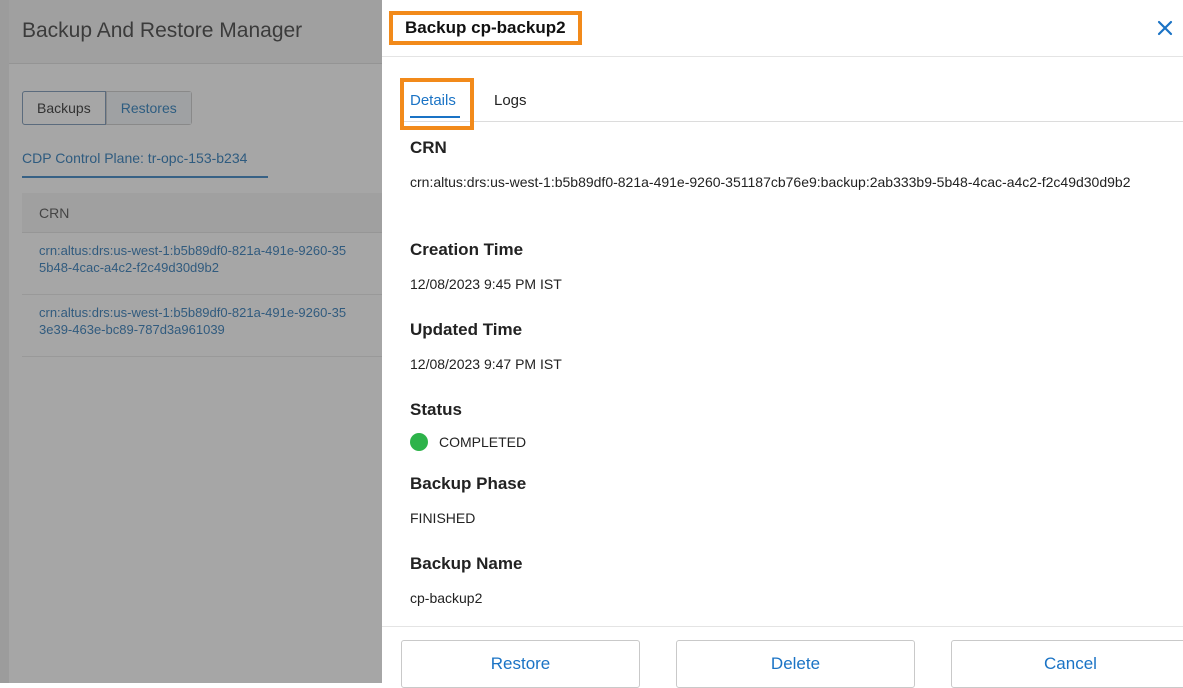 The image size is (1183, 688). I want to click on active-tab-underline, so click(435, 117).